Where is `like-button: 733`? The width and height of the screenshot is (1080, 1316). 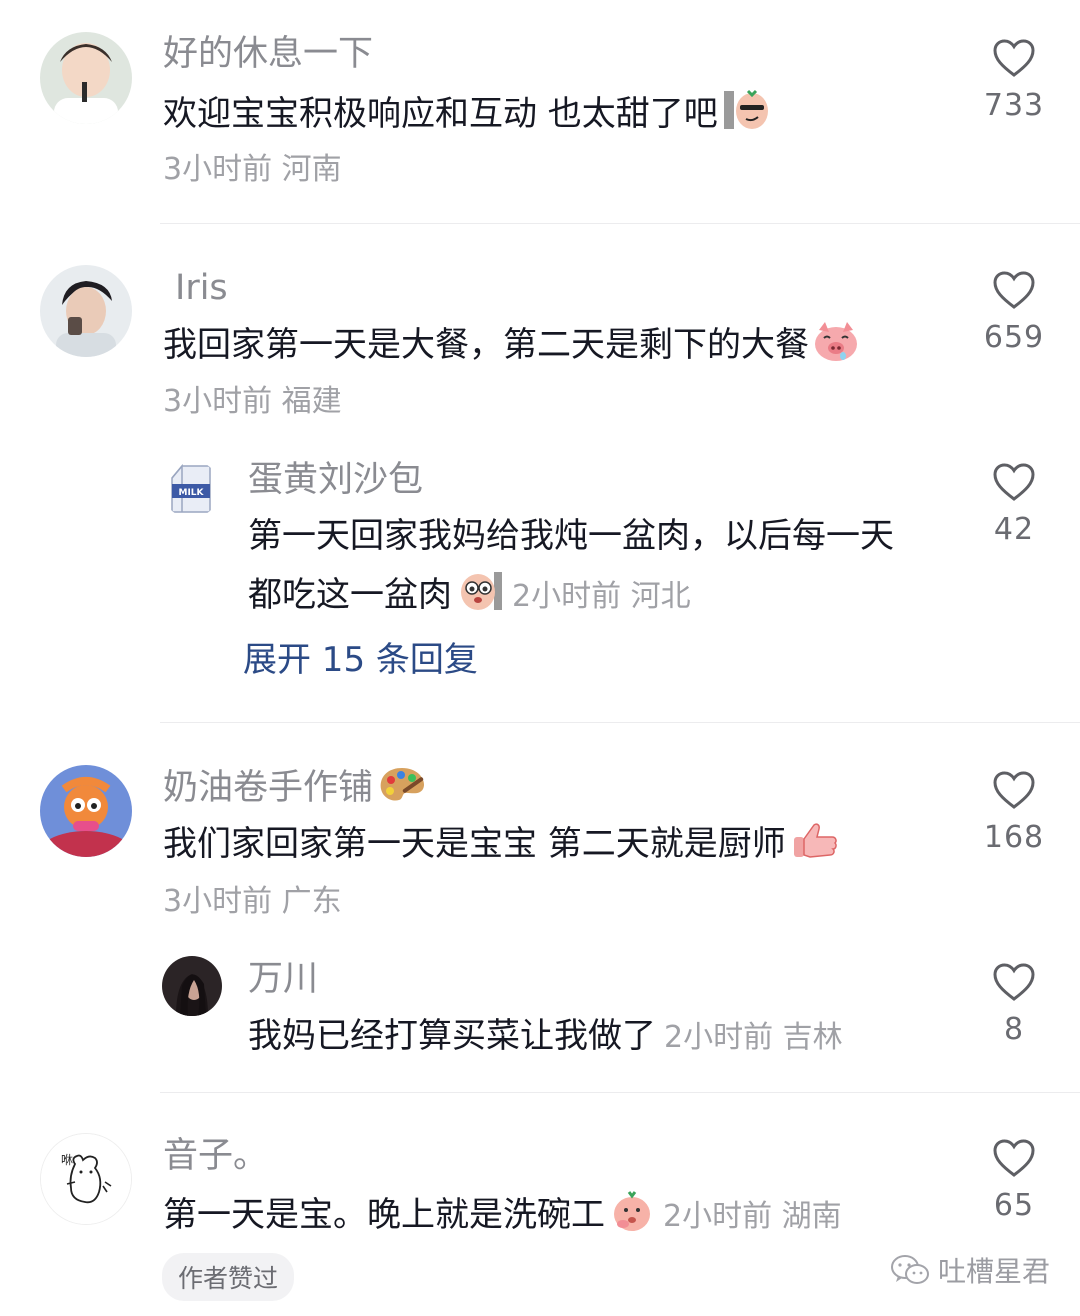
like-button: 733 is located at coordinates (1014, 82).